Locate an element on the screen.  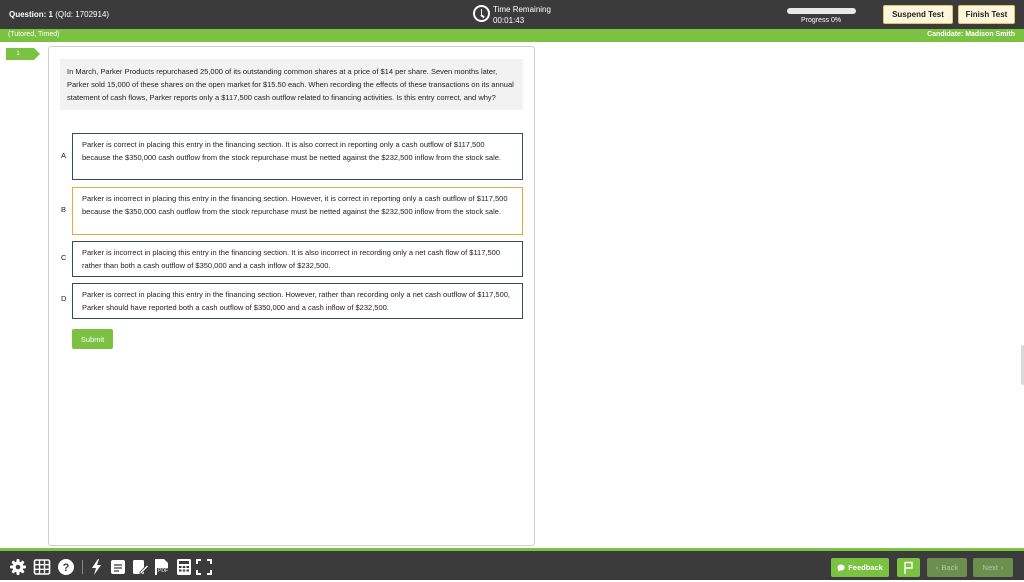
time-remaining-value: 00:01:43 is located at coordinates (509, 20).